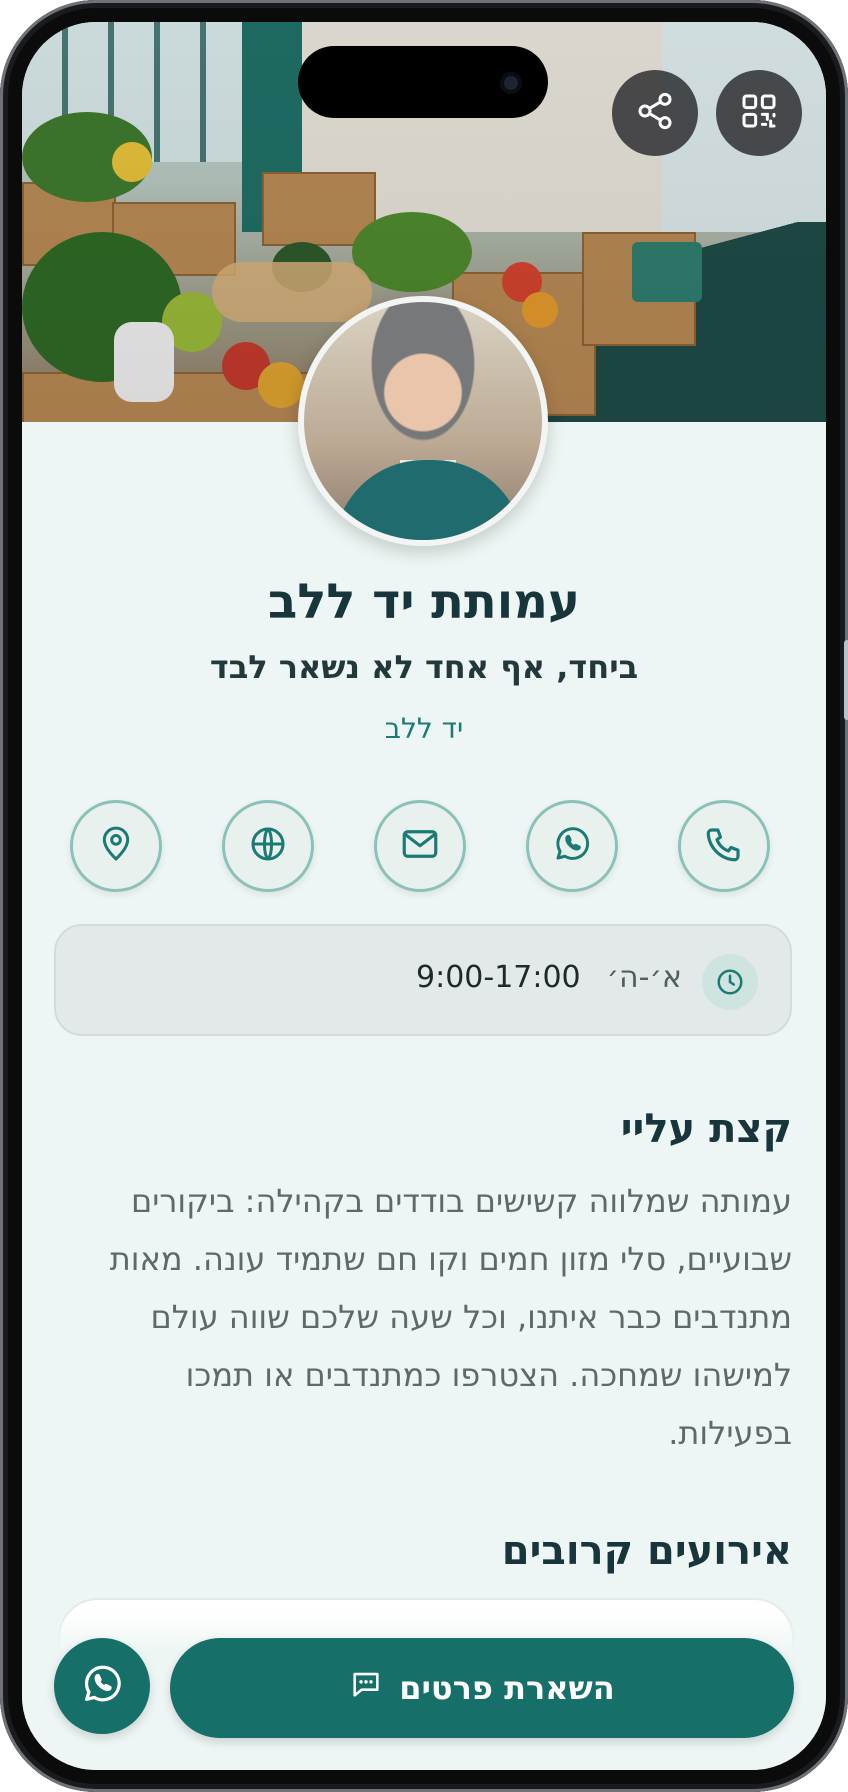  I want to click on globe-icon, so click(268, 846).